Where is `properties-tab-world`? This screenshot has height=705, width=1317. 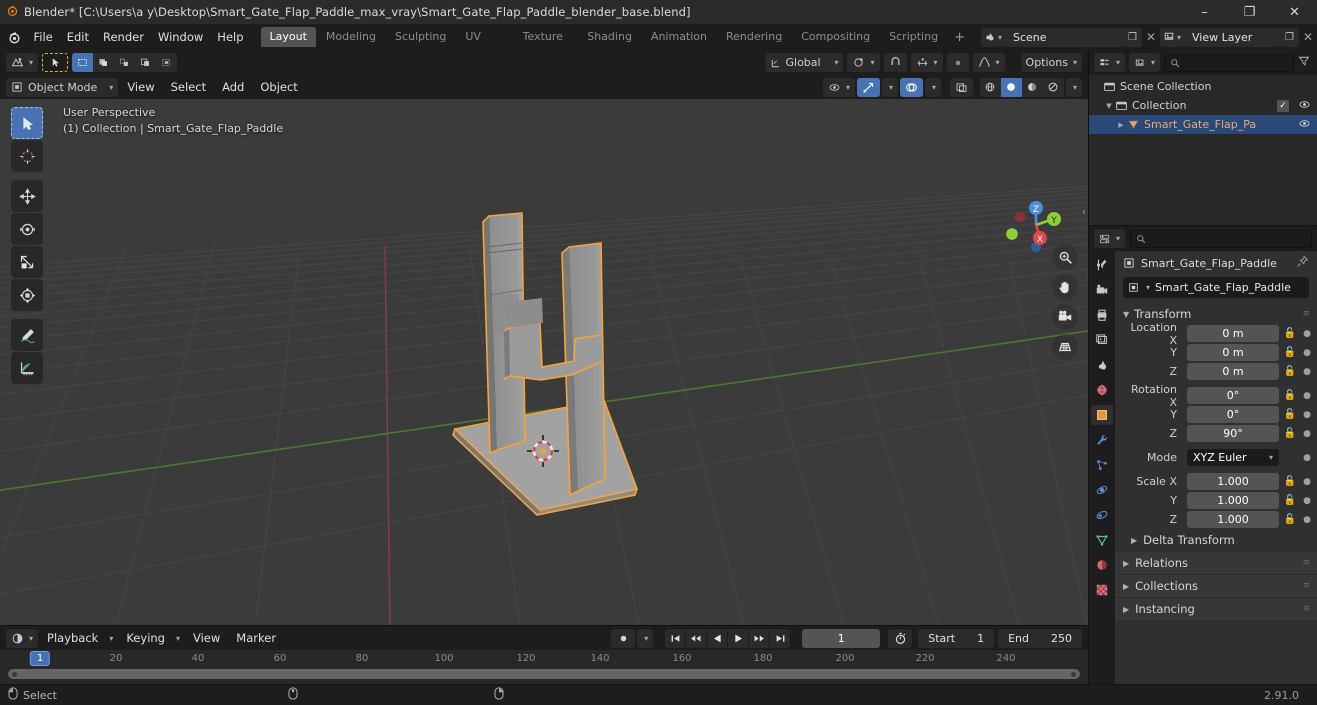 properties-tab-world is located at coordinates (1102, 390).